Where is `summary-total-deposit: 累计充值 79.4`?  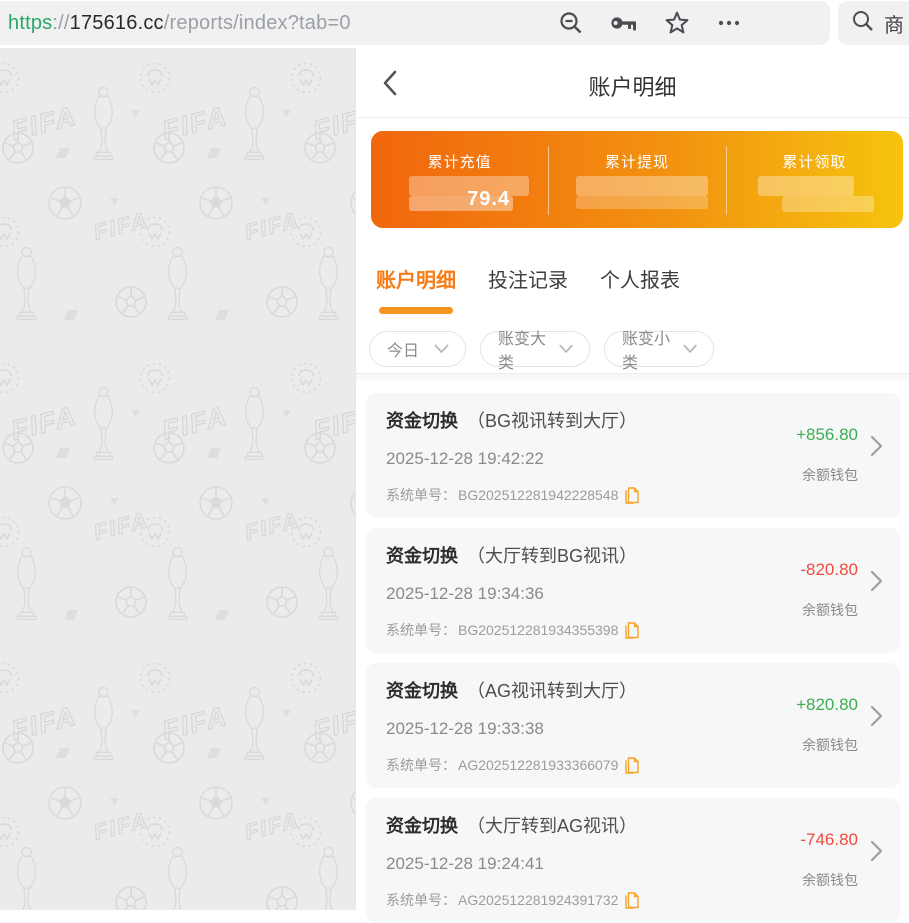 summary-total-deposit: 累计充值 79.4 is located at coordinates (459, 179).